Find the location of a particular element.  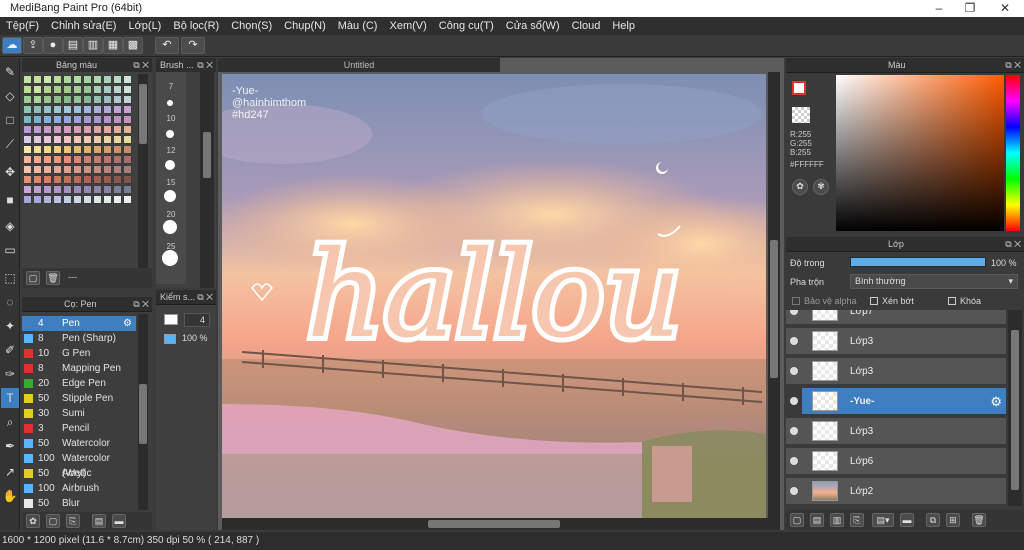

brush-settings-icon: ▤ is located at coordinates (99, 521).